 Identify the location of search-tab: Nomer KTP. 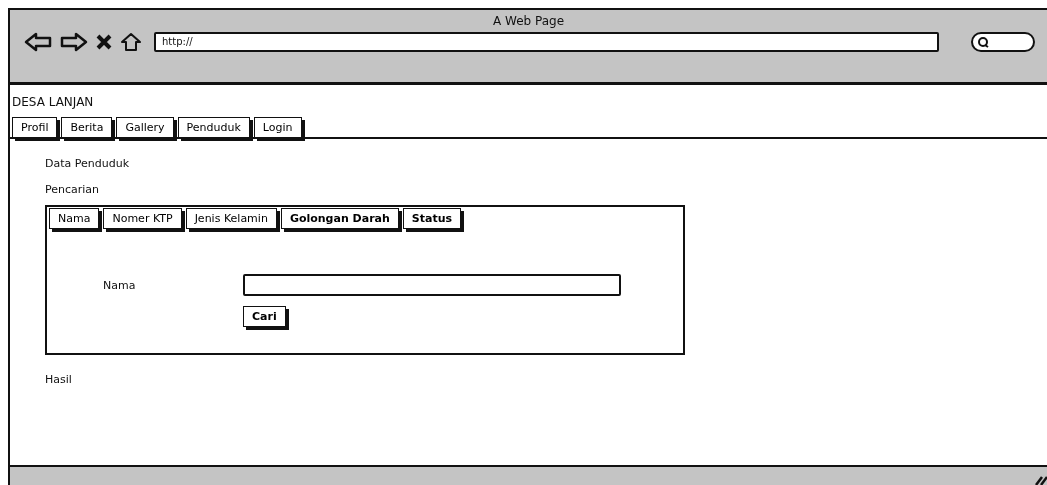
(142, 218).